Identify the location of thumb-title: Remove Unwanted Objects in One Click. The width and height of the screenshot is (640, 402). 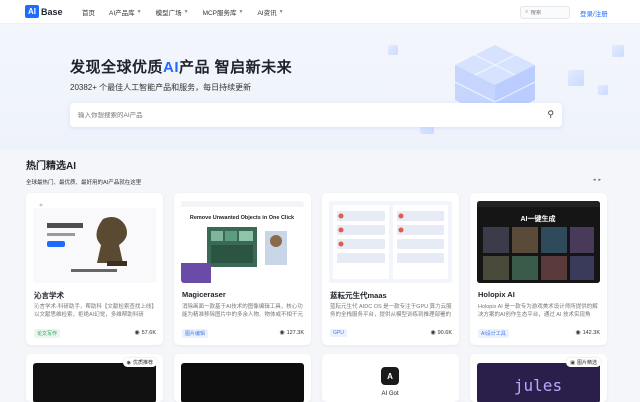
(242, 218).